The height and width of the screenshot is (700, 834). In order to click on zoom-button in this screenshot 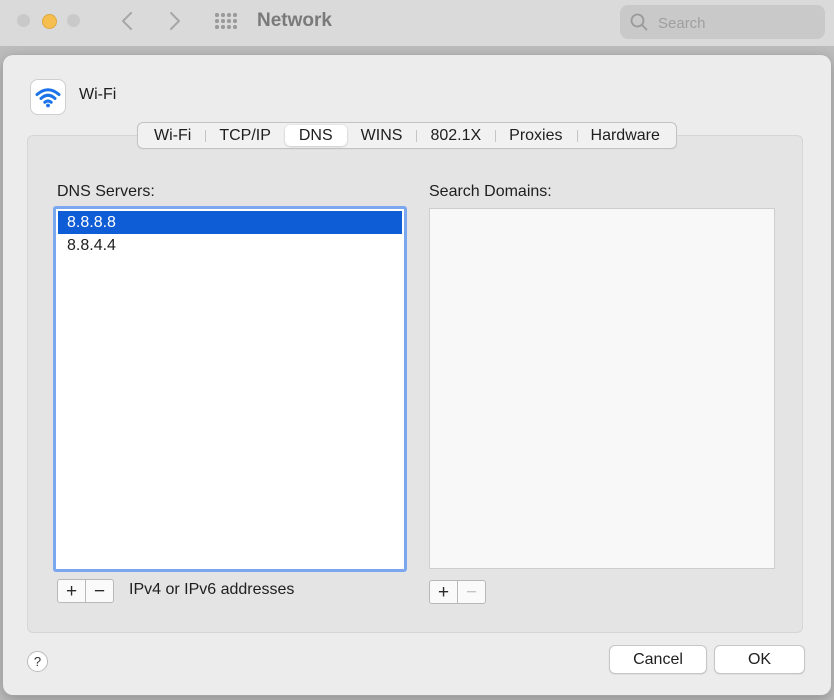, I will do `click(73, 20)`.